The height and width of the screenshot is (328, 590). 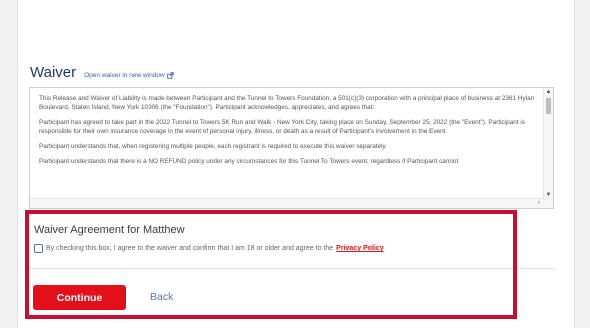 I want to click on agreement-title: Waiver Agreement for Matthew, so click(x=109, y=230).